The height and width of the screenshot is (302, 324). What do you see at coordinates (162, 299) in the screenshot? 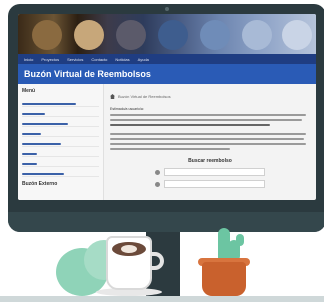
I see `desk` at bounding box center [162, 299].